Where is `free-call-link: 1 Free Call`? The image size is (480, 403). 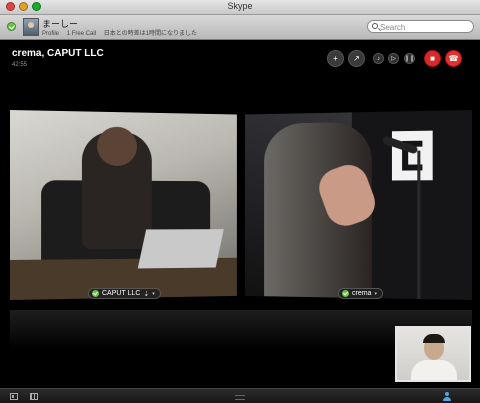 free-call-link: 1 Free Call is located at coordinates (81, 34).